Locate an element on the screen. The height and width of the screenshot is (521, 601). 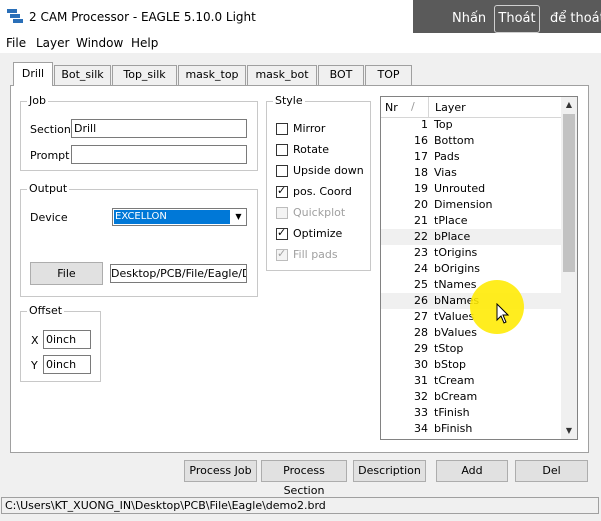
layer-number: 31 is located at coordinates (421, 380).